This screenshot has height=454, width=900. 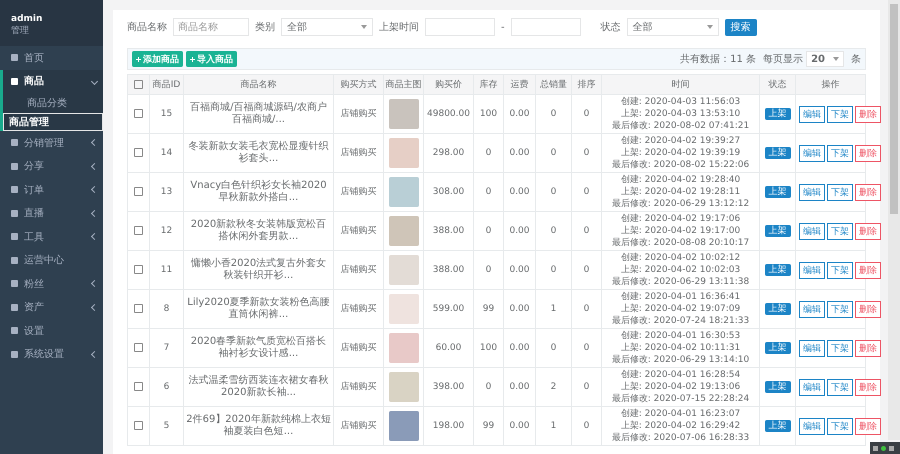 What do you see at coordinates (359, 270) in the screenshot?
I see `table-cell: 店铺购买` at bounding box center [359, 270].